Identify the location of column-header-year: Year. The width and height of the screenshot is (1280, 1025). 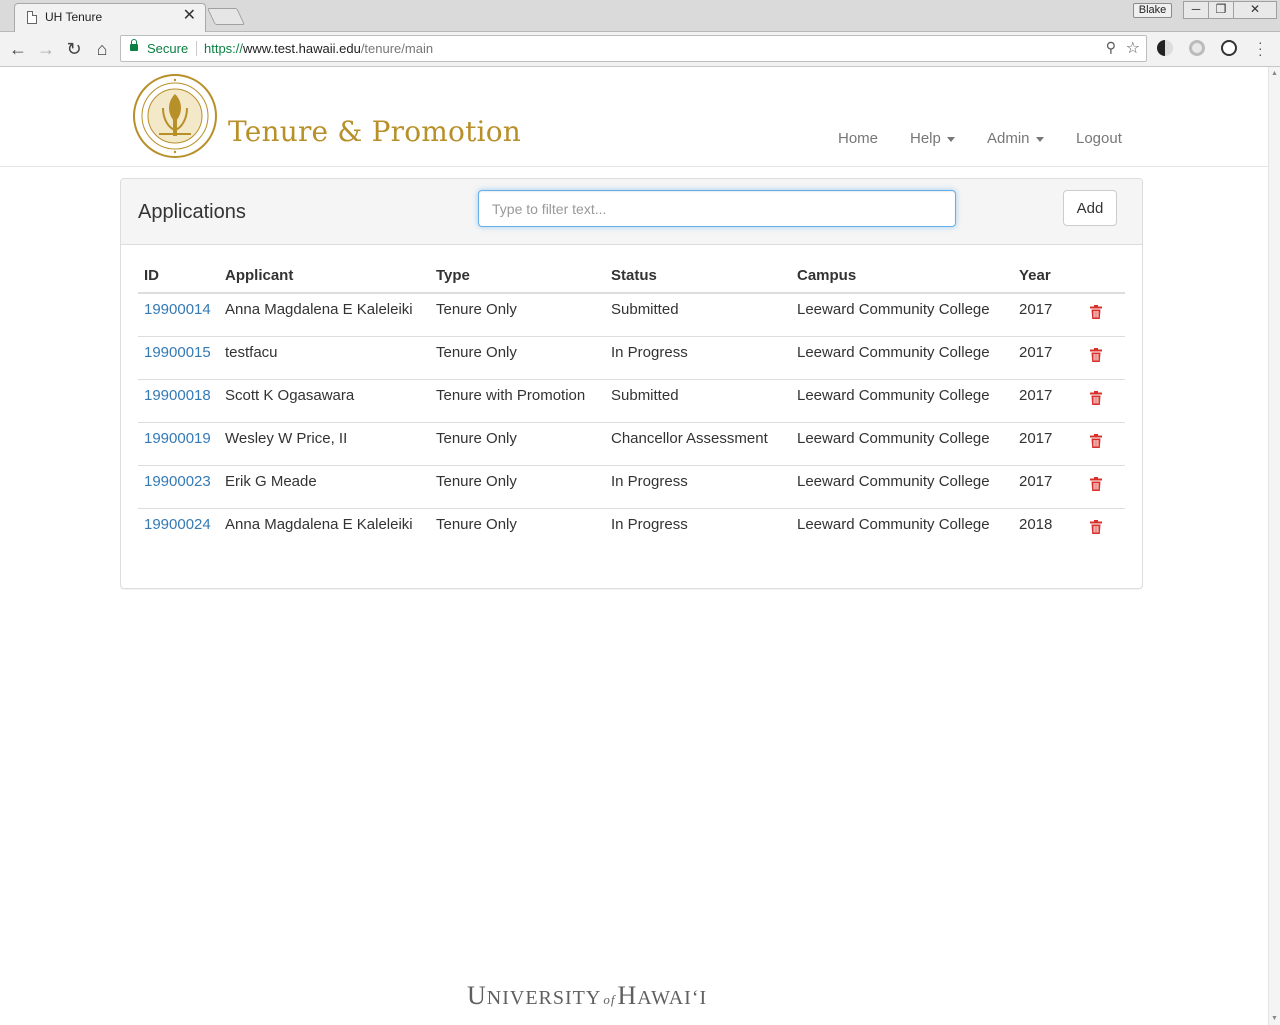
(1047, 279).